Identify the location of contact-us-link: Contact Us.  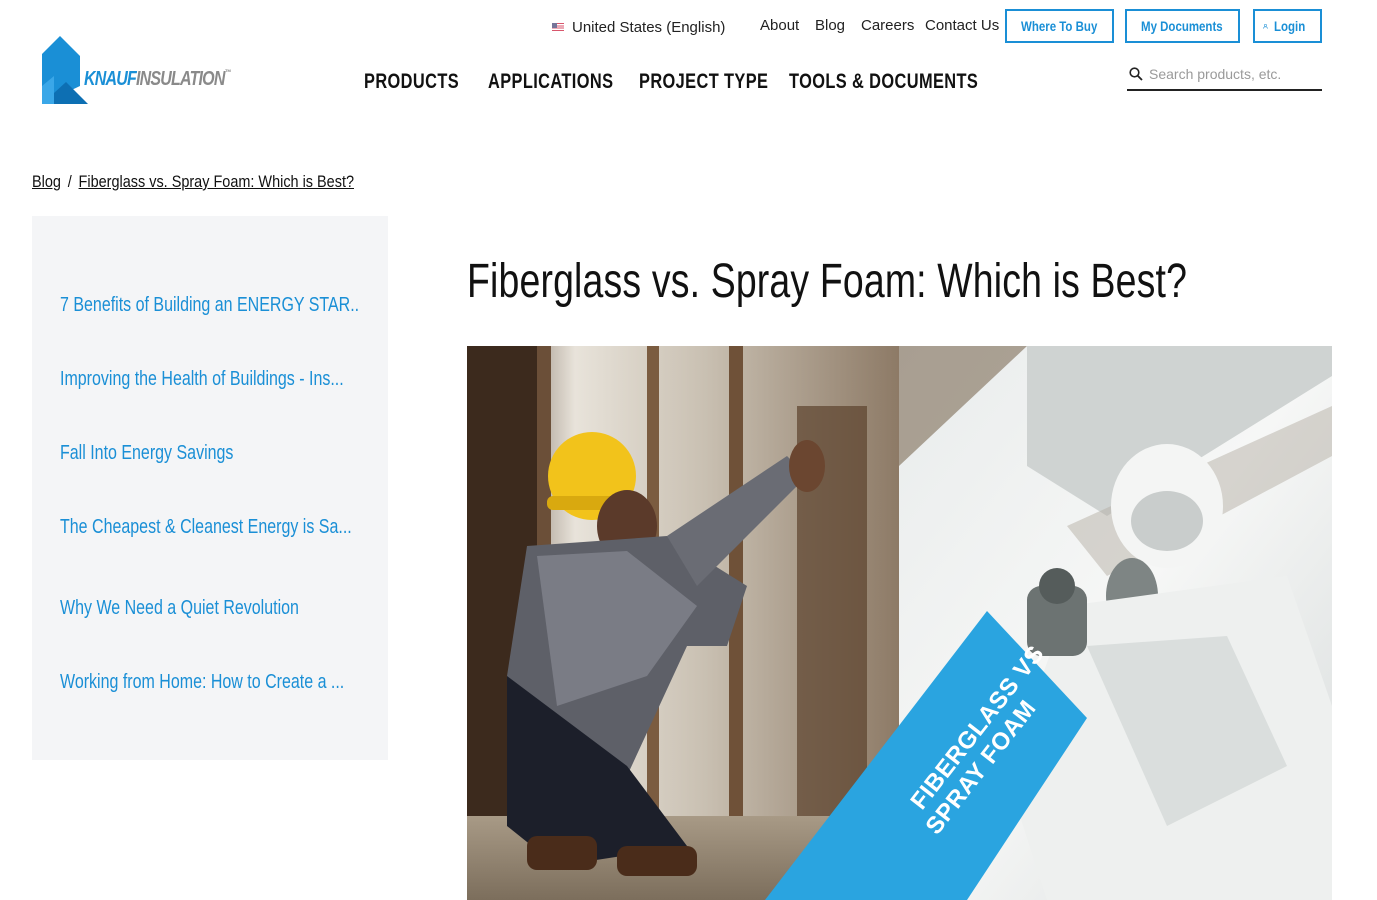
(962, 27).